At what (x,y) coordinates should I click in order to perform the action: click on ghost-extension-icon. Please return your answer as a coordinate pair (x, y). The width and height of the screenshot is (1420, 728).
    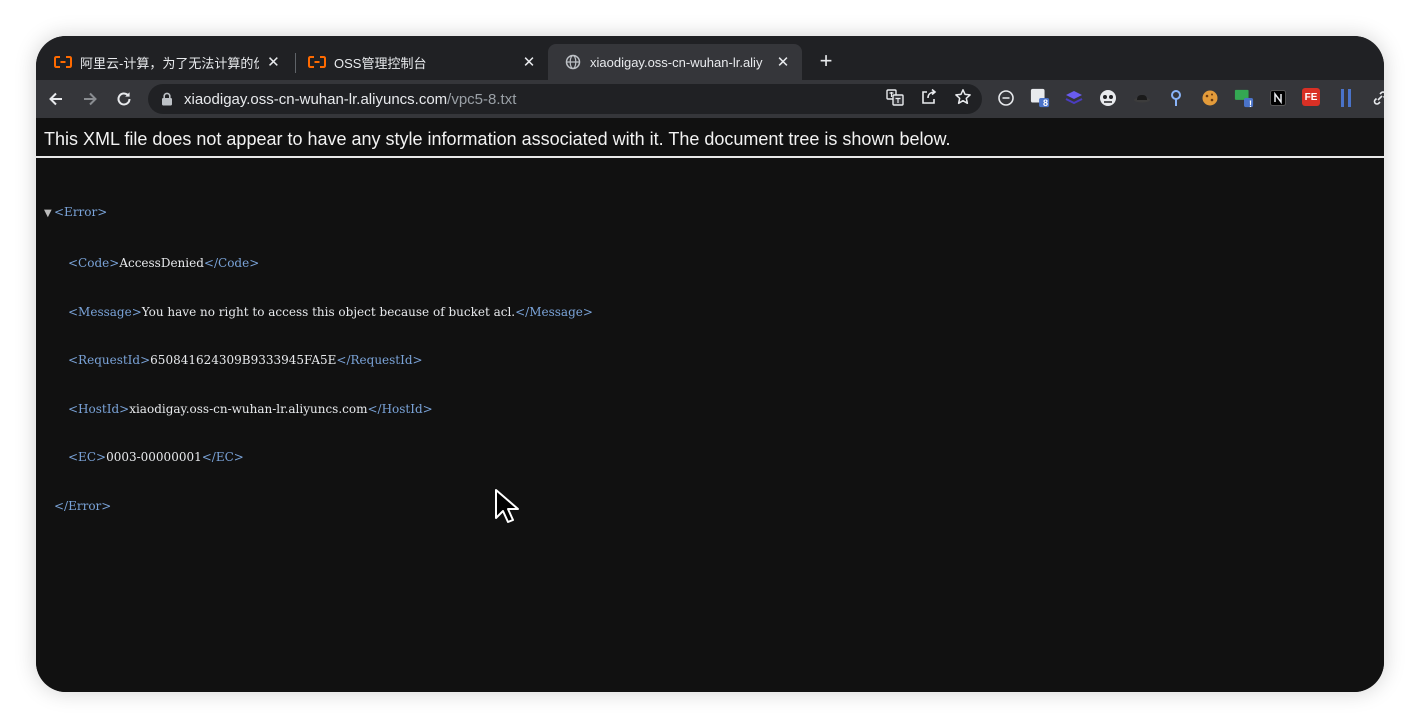
    Looking at the image, I should click on (1108, 98).